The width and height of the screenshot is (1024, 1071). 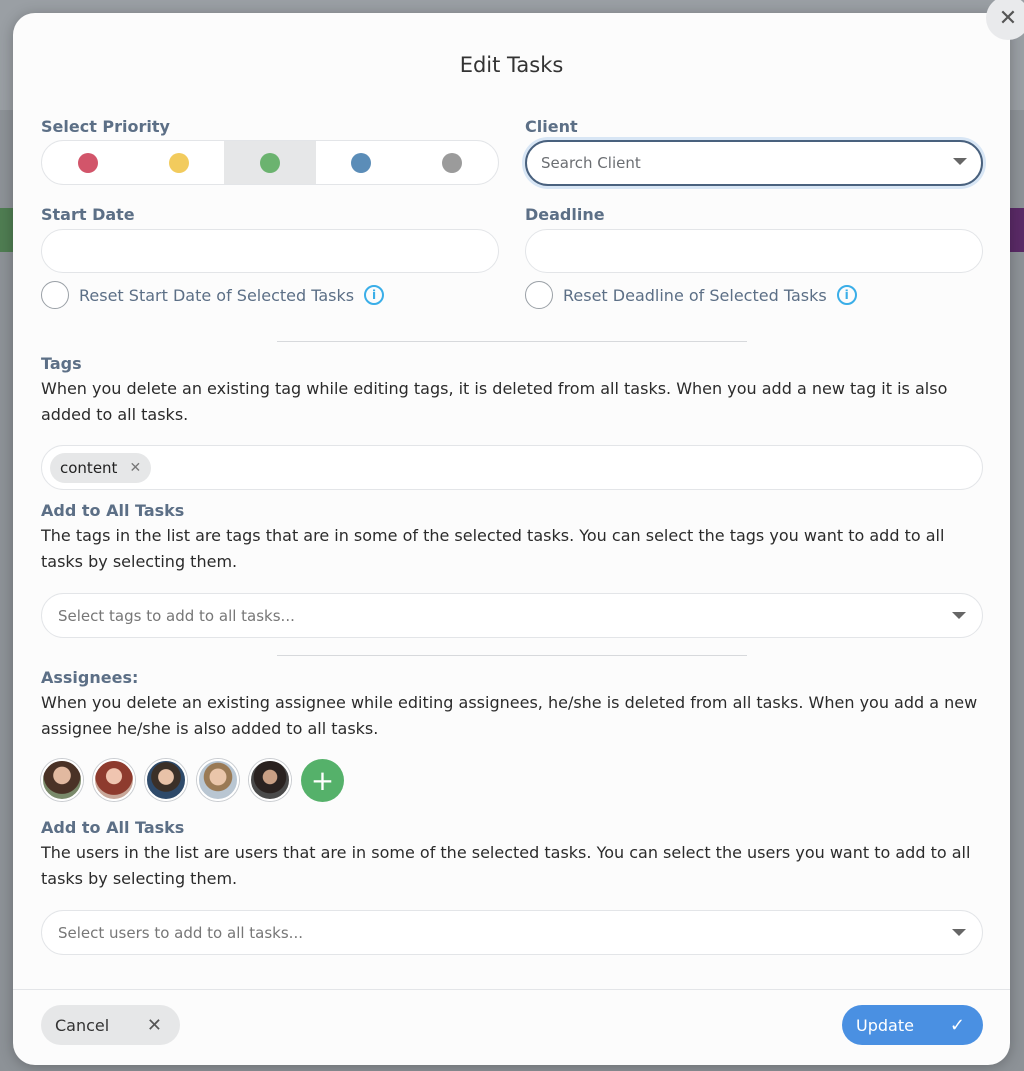 What do you see at coordinates (539, 295) in the screenshot?
I see `reset-deadline-radio` at bounding box center [539, 295].